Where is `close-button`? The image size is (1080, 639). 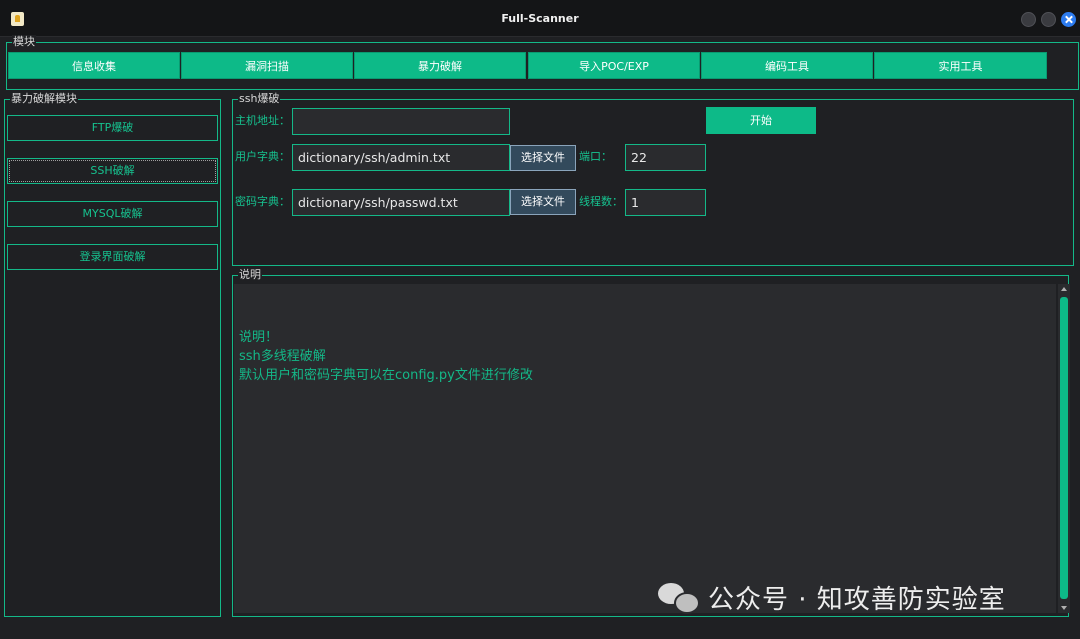
close-button is located at coordinates (1068, 19).